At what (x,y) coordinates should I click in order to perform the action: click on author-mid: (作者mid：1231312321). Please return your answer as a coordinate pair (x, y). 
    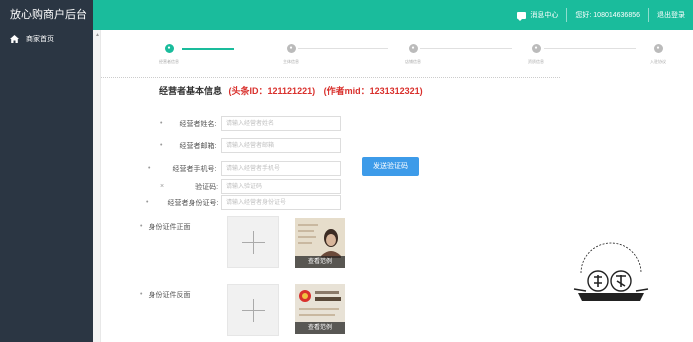
    Looking at the image, I should click on (373, 91).